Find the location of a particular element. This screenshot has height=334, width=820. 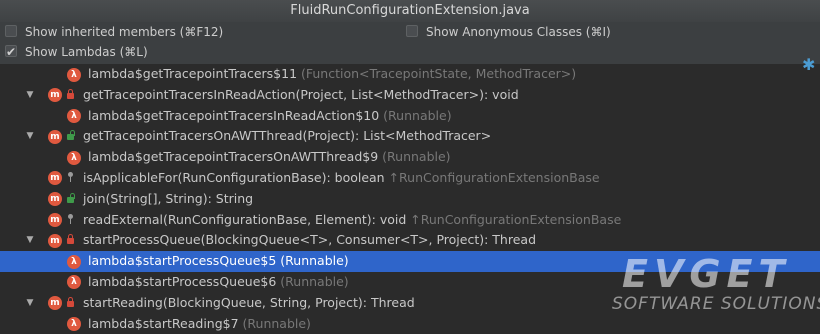

tree-row-label: lambda$startProcessQueue$5 (Runnable) is located at coordinates (218, 261).